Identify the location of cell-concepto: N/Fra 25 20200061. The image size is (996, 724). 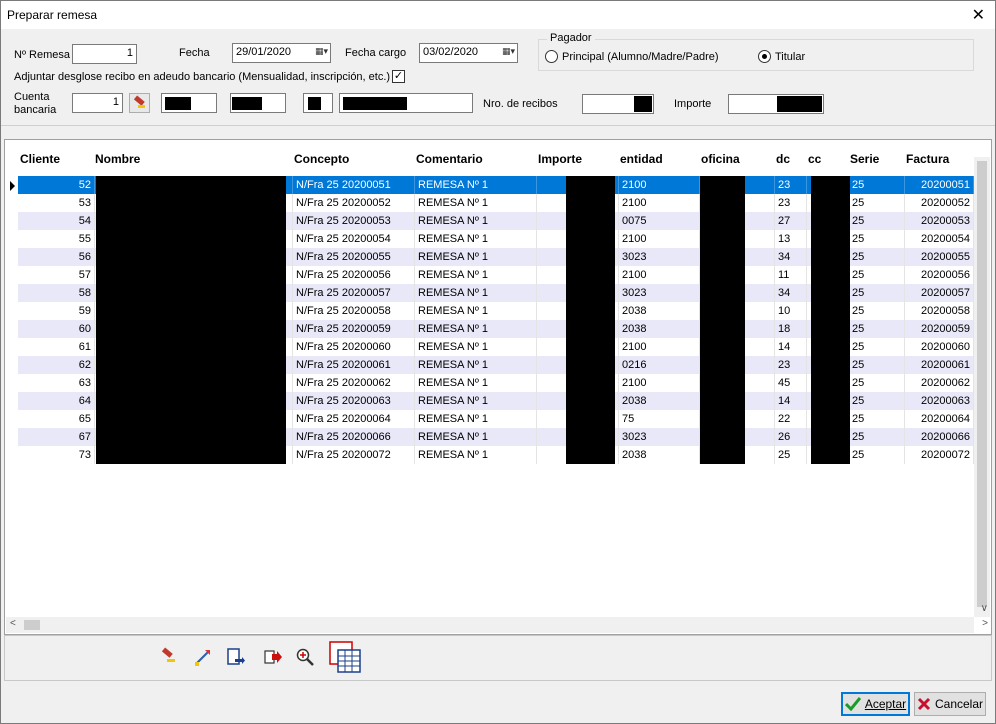
(354, 365).